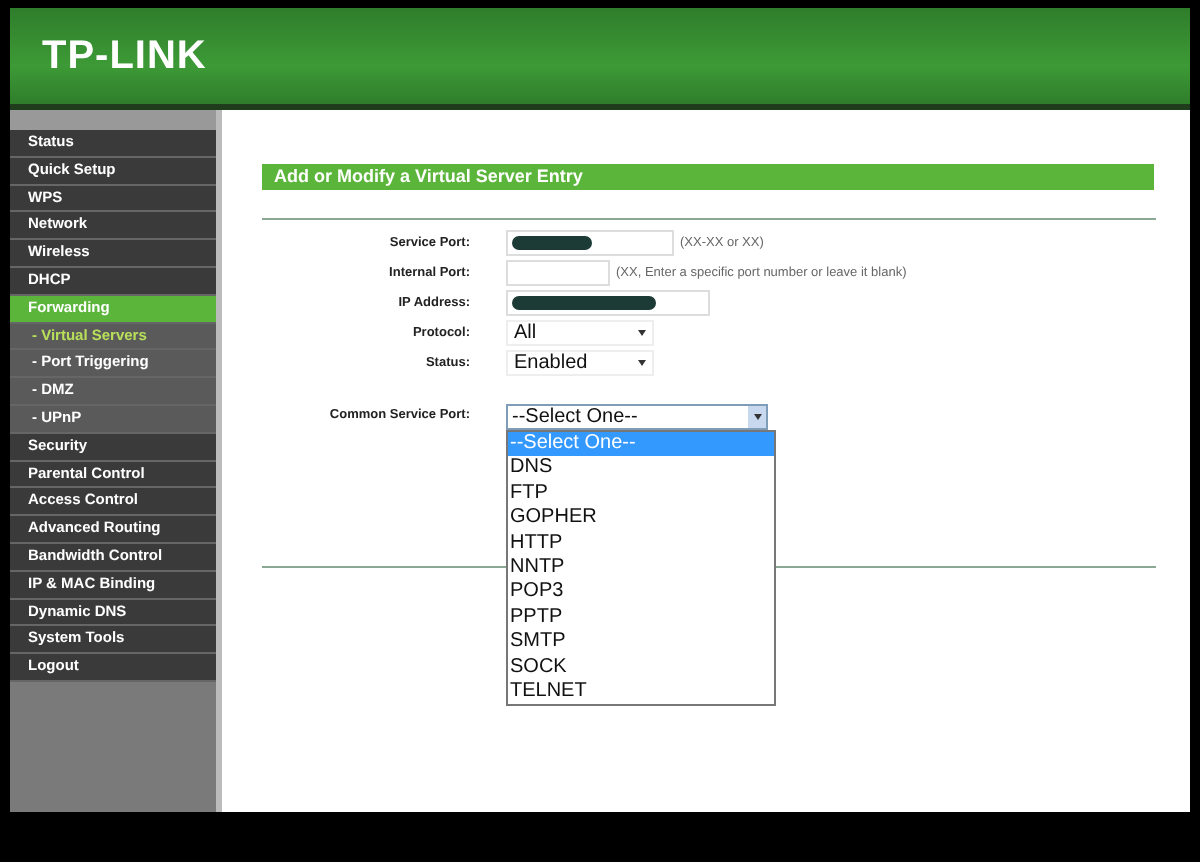  Describe the element at coordinates (580, 363) in the screenshot. I see `dropdown: Enabled` at that location.